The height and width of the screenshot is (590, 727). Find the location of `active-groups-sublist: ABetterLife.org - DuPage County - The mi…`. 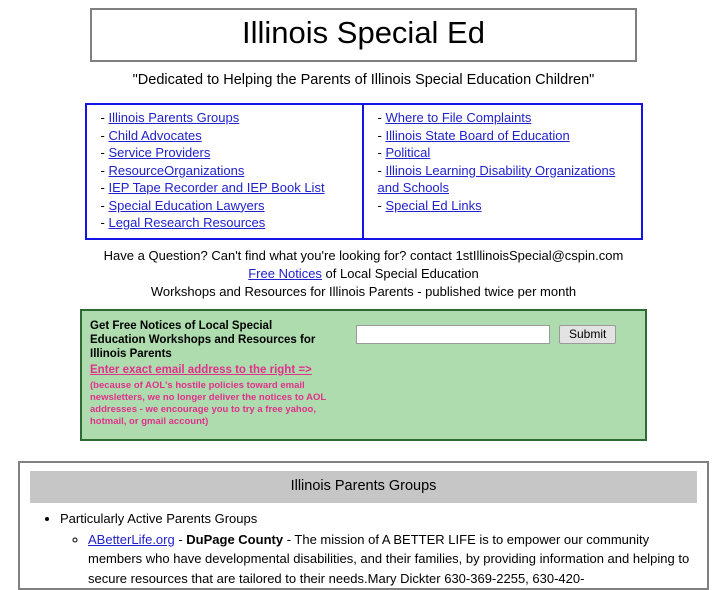

active-groups-sublist: ABetterLife.org - DuPage County - The mi… is located at coordinates (378, 559).